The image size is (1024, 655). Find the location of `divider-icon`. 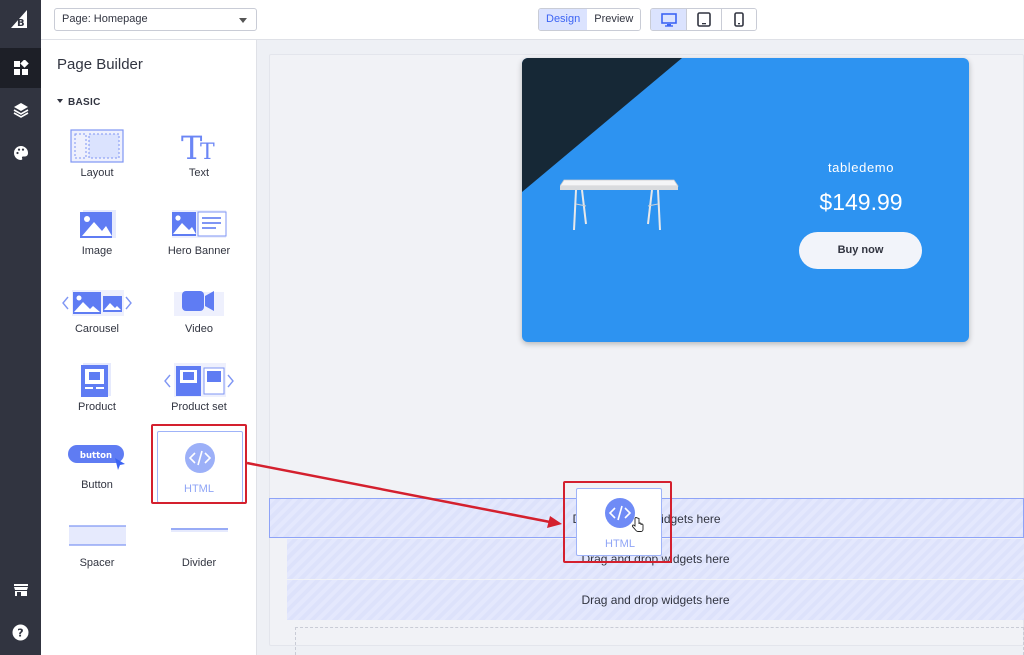

divider-icon is located at coordinates (199, 536).